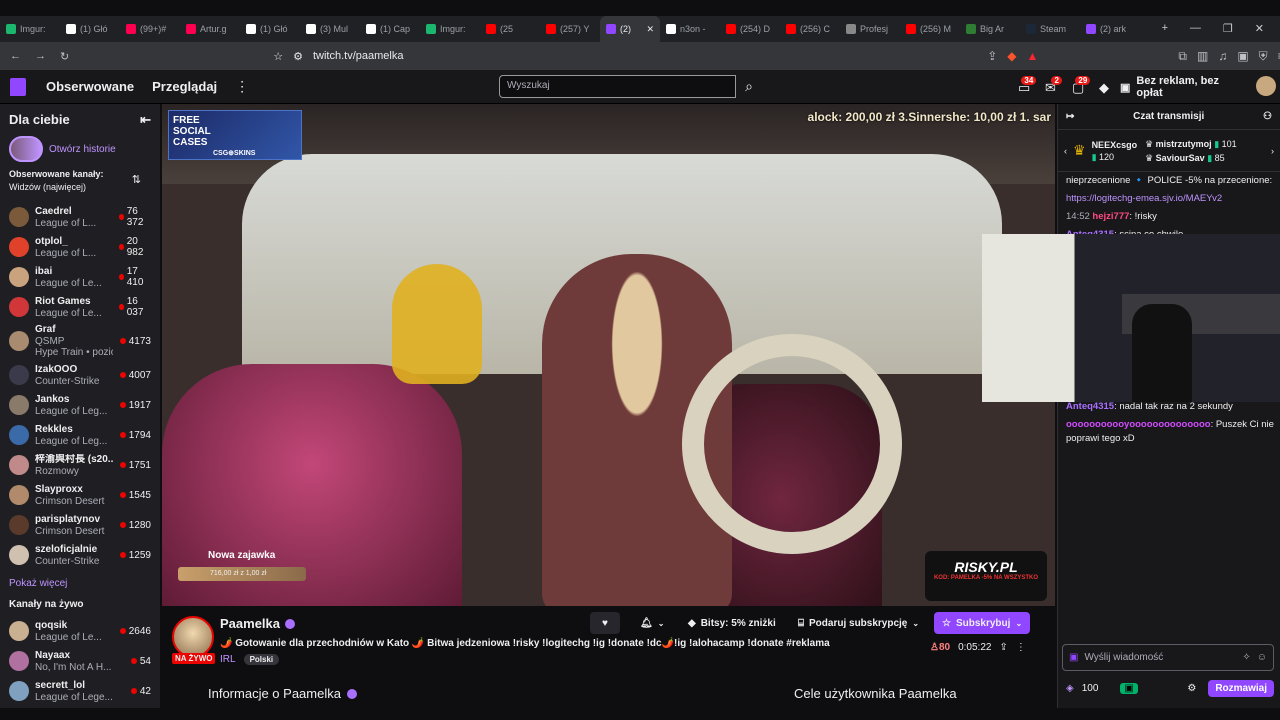  Describe the element at coordinates (510, 29) in the screenshot. I see `browser-tab: (25` at that location.